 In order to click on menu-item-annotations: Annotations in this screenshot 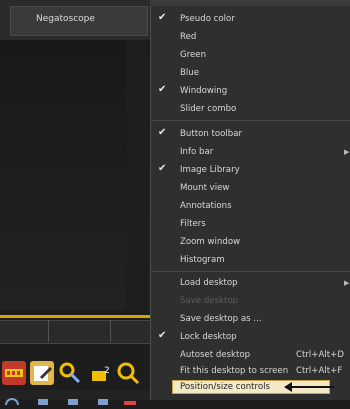, I will do `click(206, 206)`.